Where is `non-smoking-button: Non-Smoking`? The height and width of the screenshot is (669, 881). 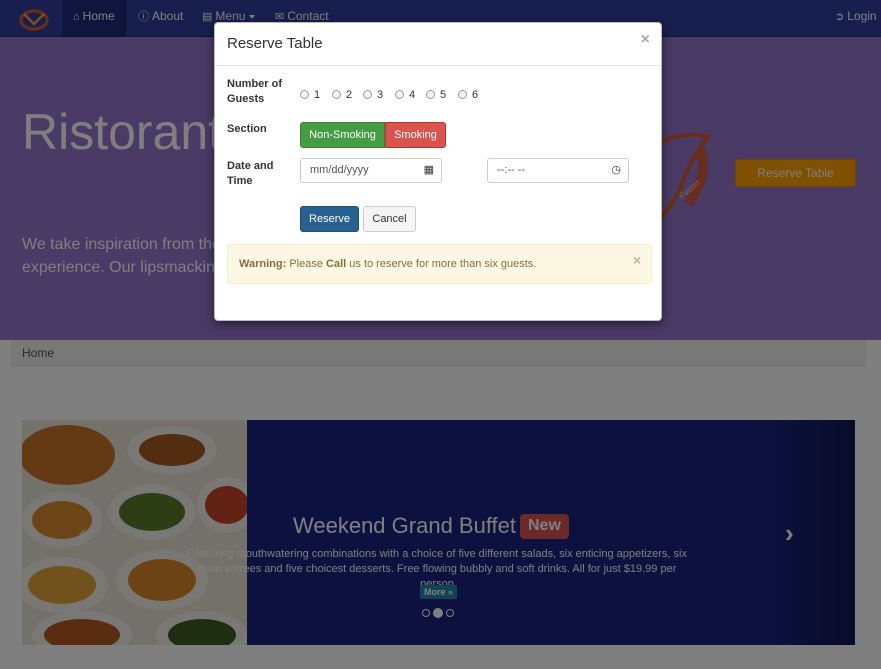 non-smoking-button: Non-Smoking is located at coordinates (342, 135).